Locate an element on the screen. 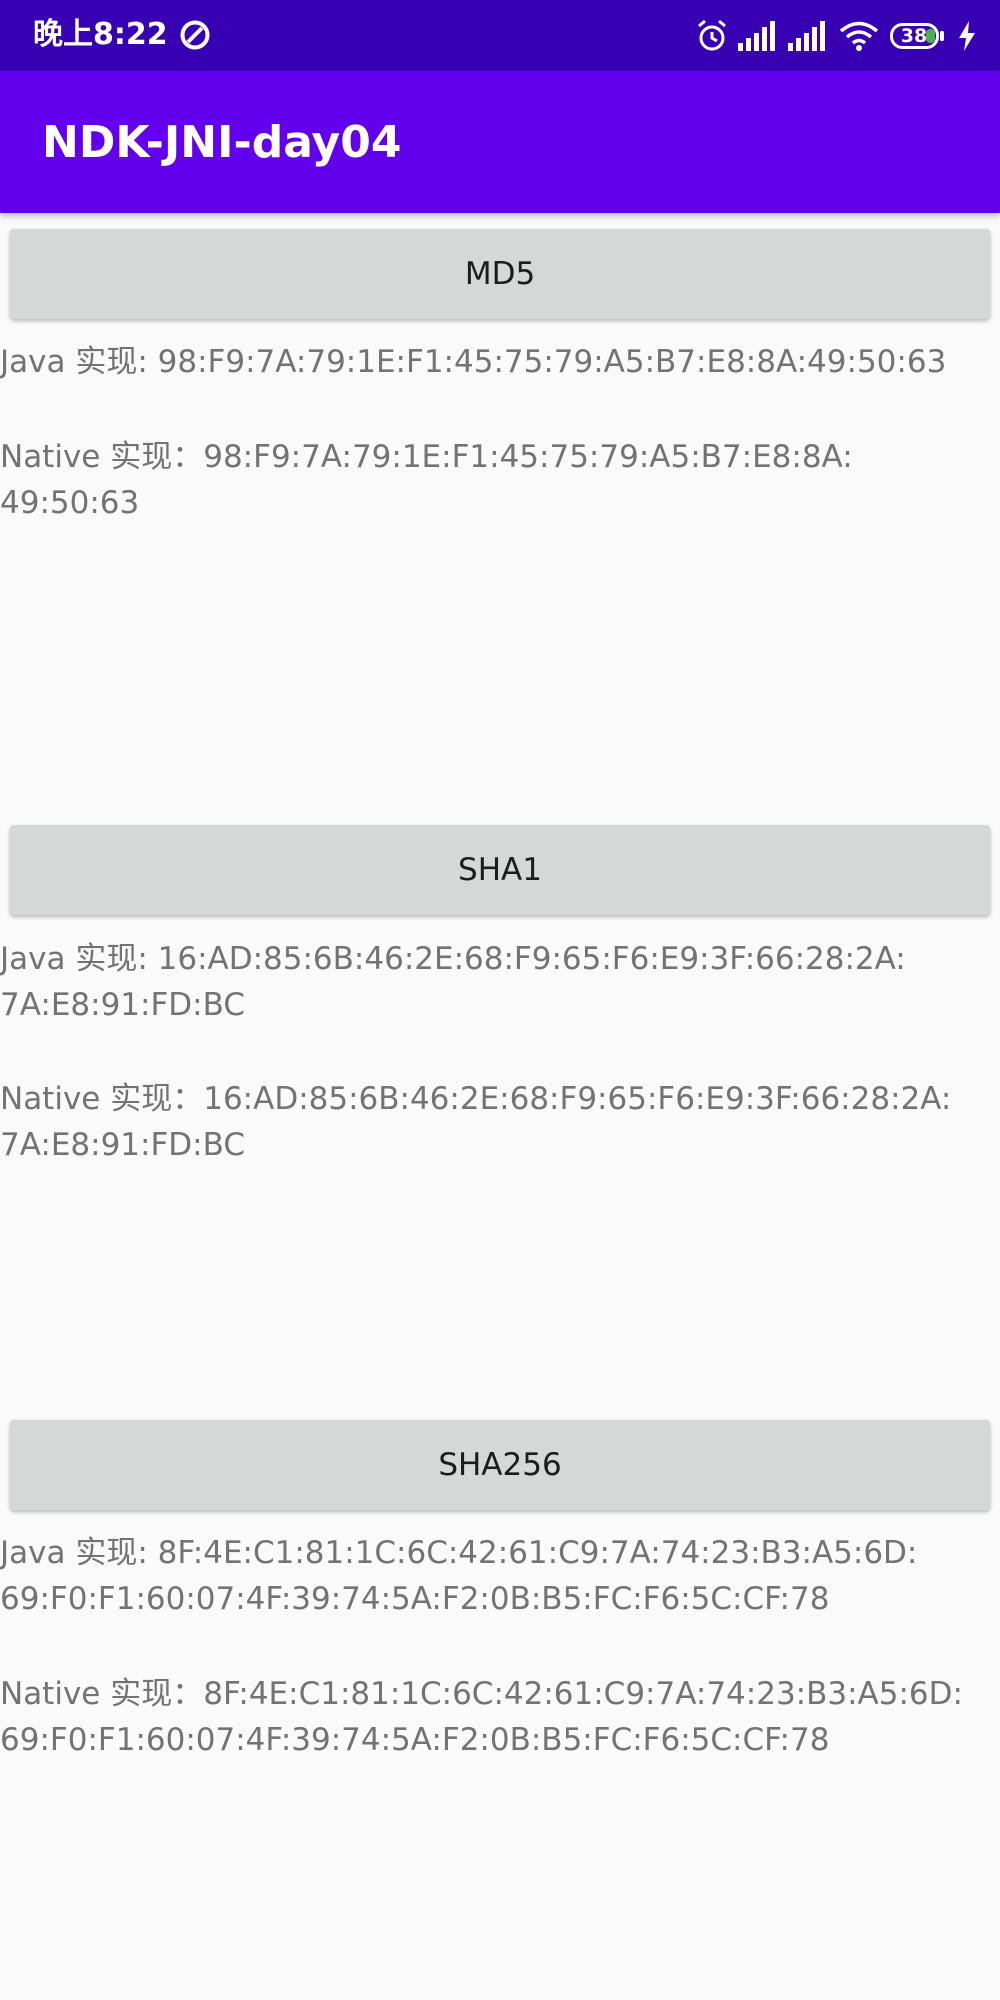 The image size is (1000, 2000). status-time: 晚上8:22 is located at coordinates (100, 34).